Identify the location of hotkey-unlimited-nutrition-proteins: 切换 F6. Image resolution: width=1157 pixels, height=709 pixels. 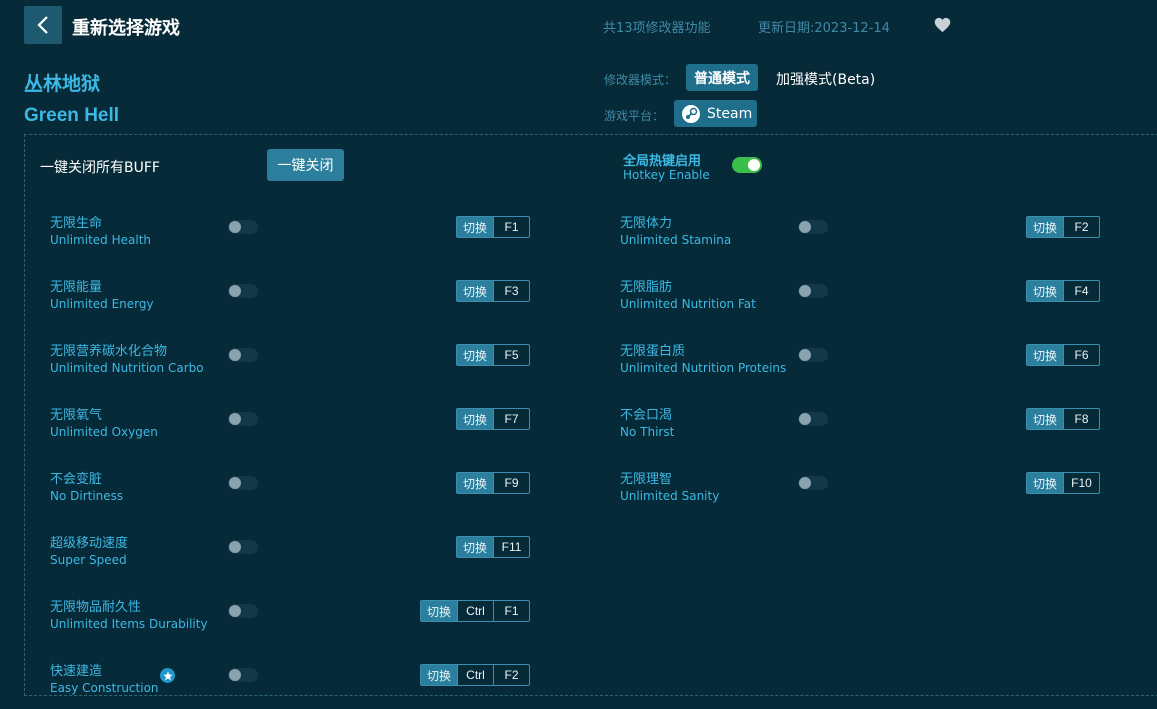
(1063, 355).